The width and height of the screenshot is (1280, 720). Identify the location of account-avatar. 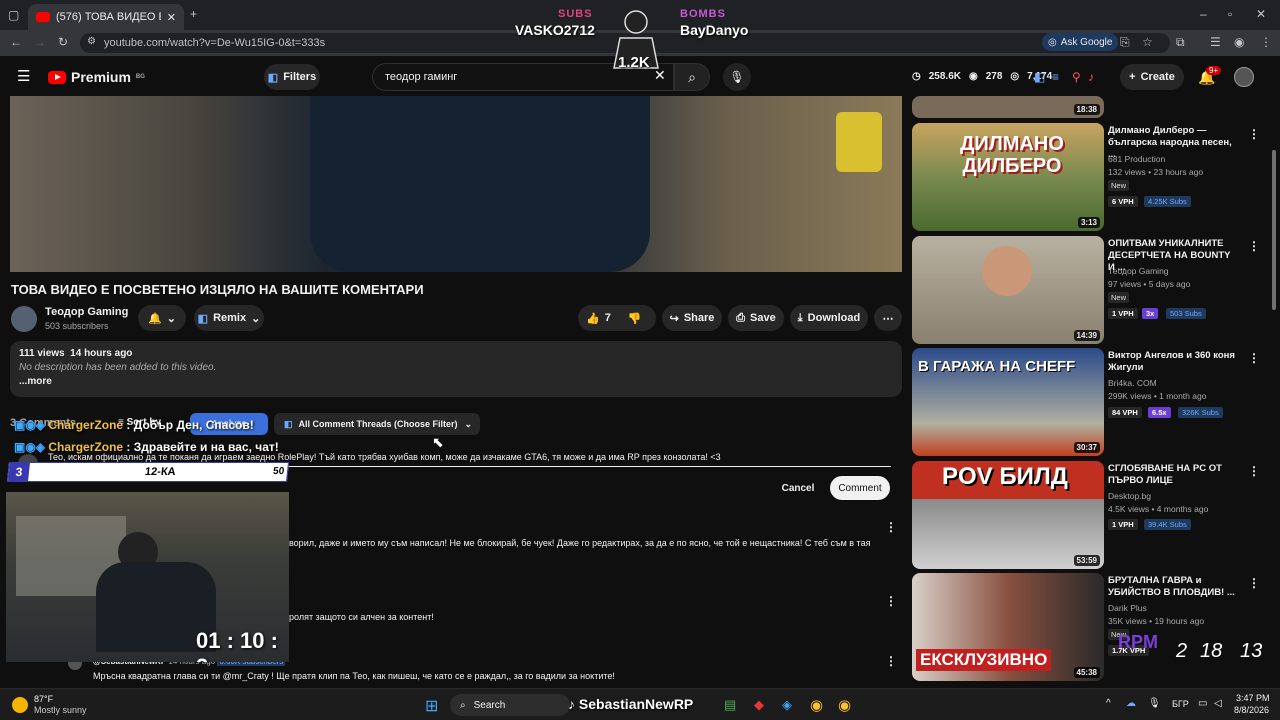
(1244, 77).